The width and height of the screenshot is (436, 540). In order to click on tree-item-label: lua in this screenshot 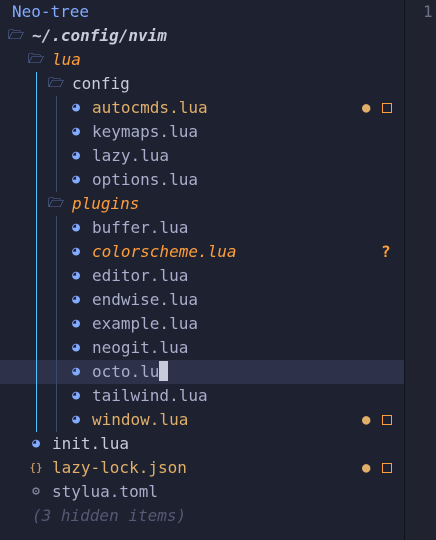, I will do `click(66, 59)`.